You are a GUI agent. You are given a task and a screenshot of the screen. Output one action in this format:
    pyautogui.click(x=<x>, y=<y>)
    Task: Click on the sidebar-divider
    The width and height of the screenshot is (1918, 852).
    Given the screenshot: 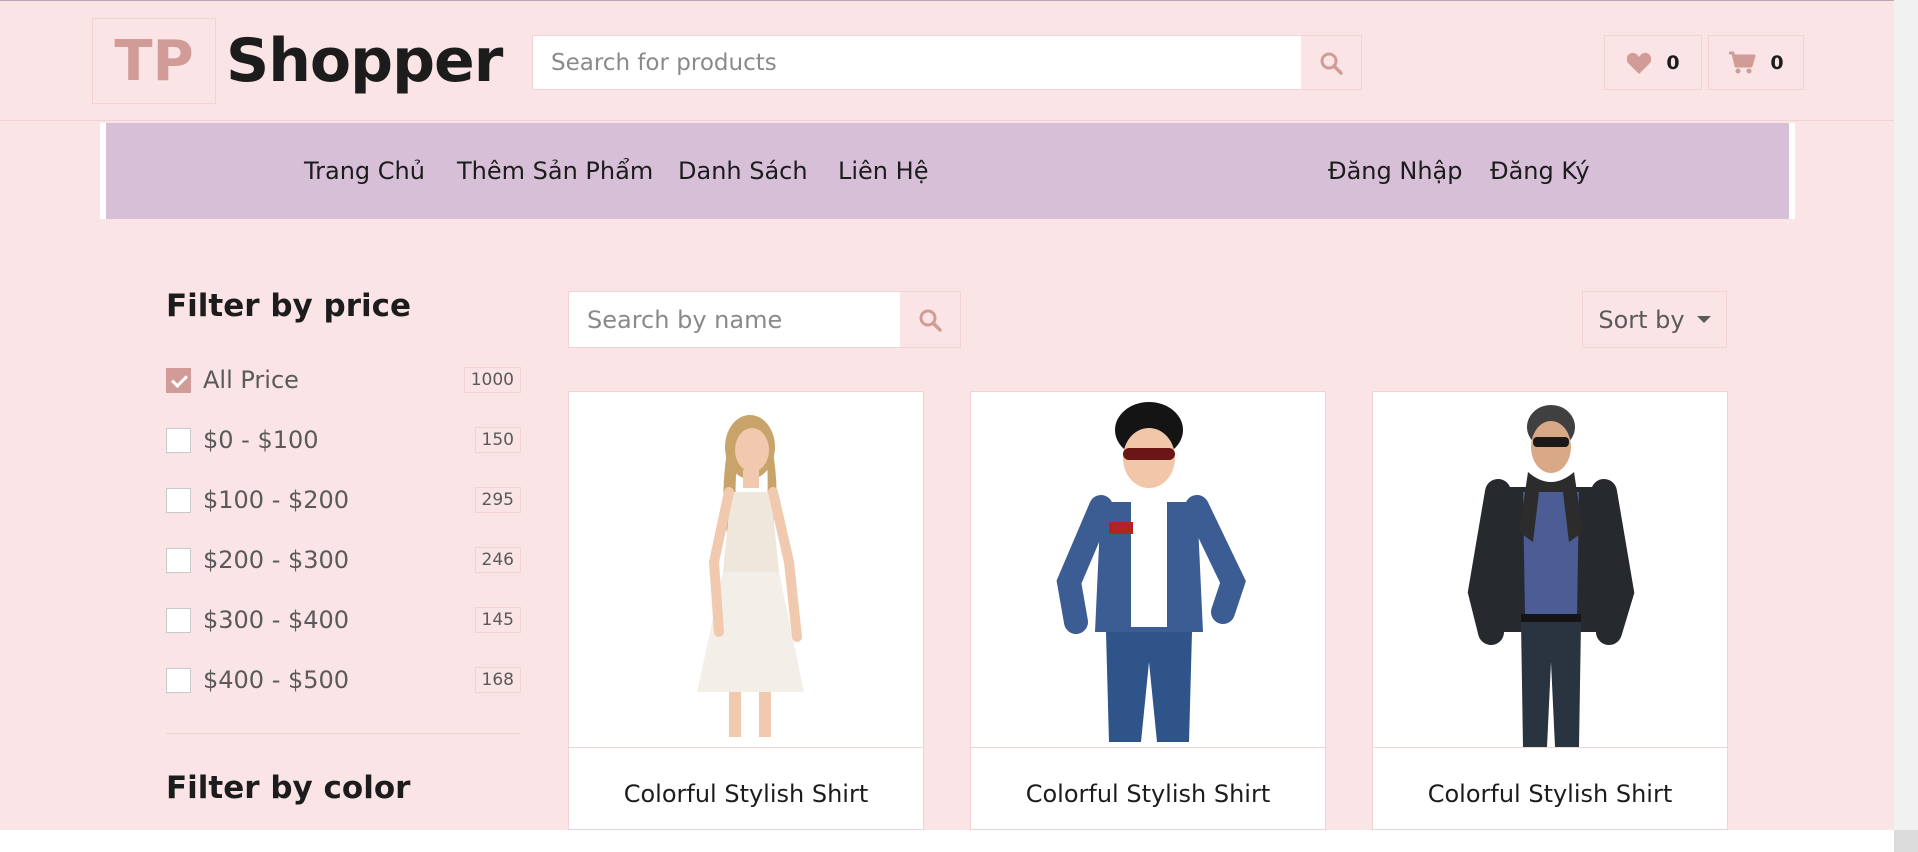 What is the action you would take?
    pyautogui.click(x=343, y=733)
    